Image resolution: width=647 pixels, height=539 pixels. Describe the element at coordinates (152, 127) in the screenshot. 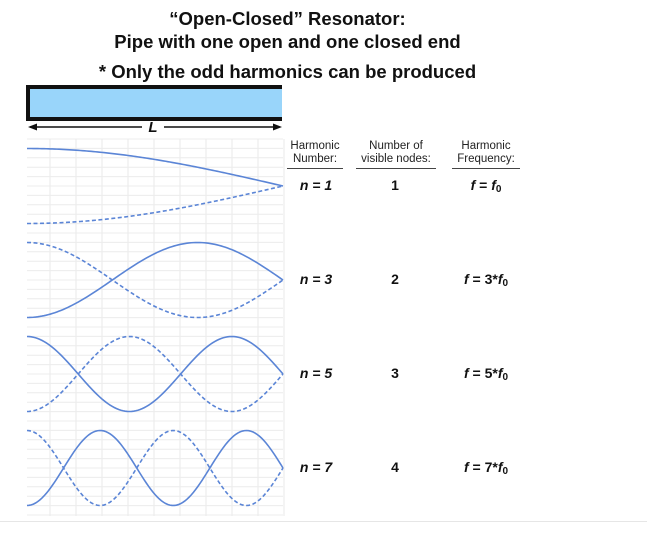

I see `length-label: L` at that location.